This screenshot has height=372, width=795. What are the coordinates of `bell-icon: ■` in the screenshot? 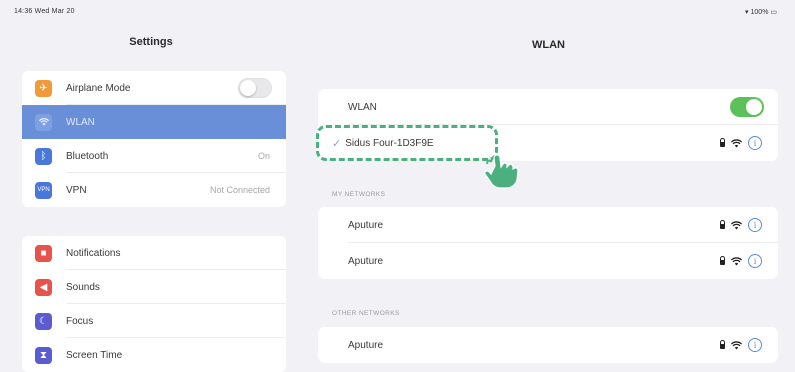 It's located at (43, 253).